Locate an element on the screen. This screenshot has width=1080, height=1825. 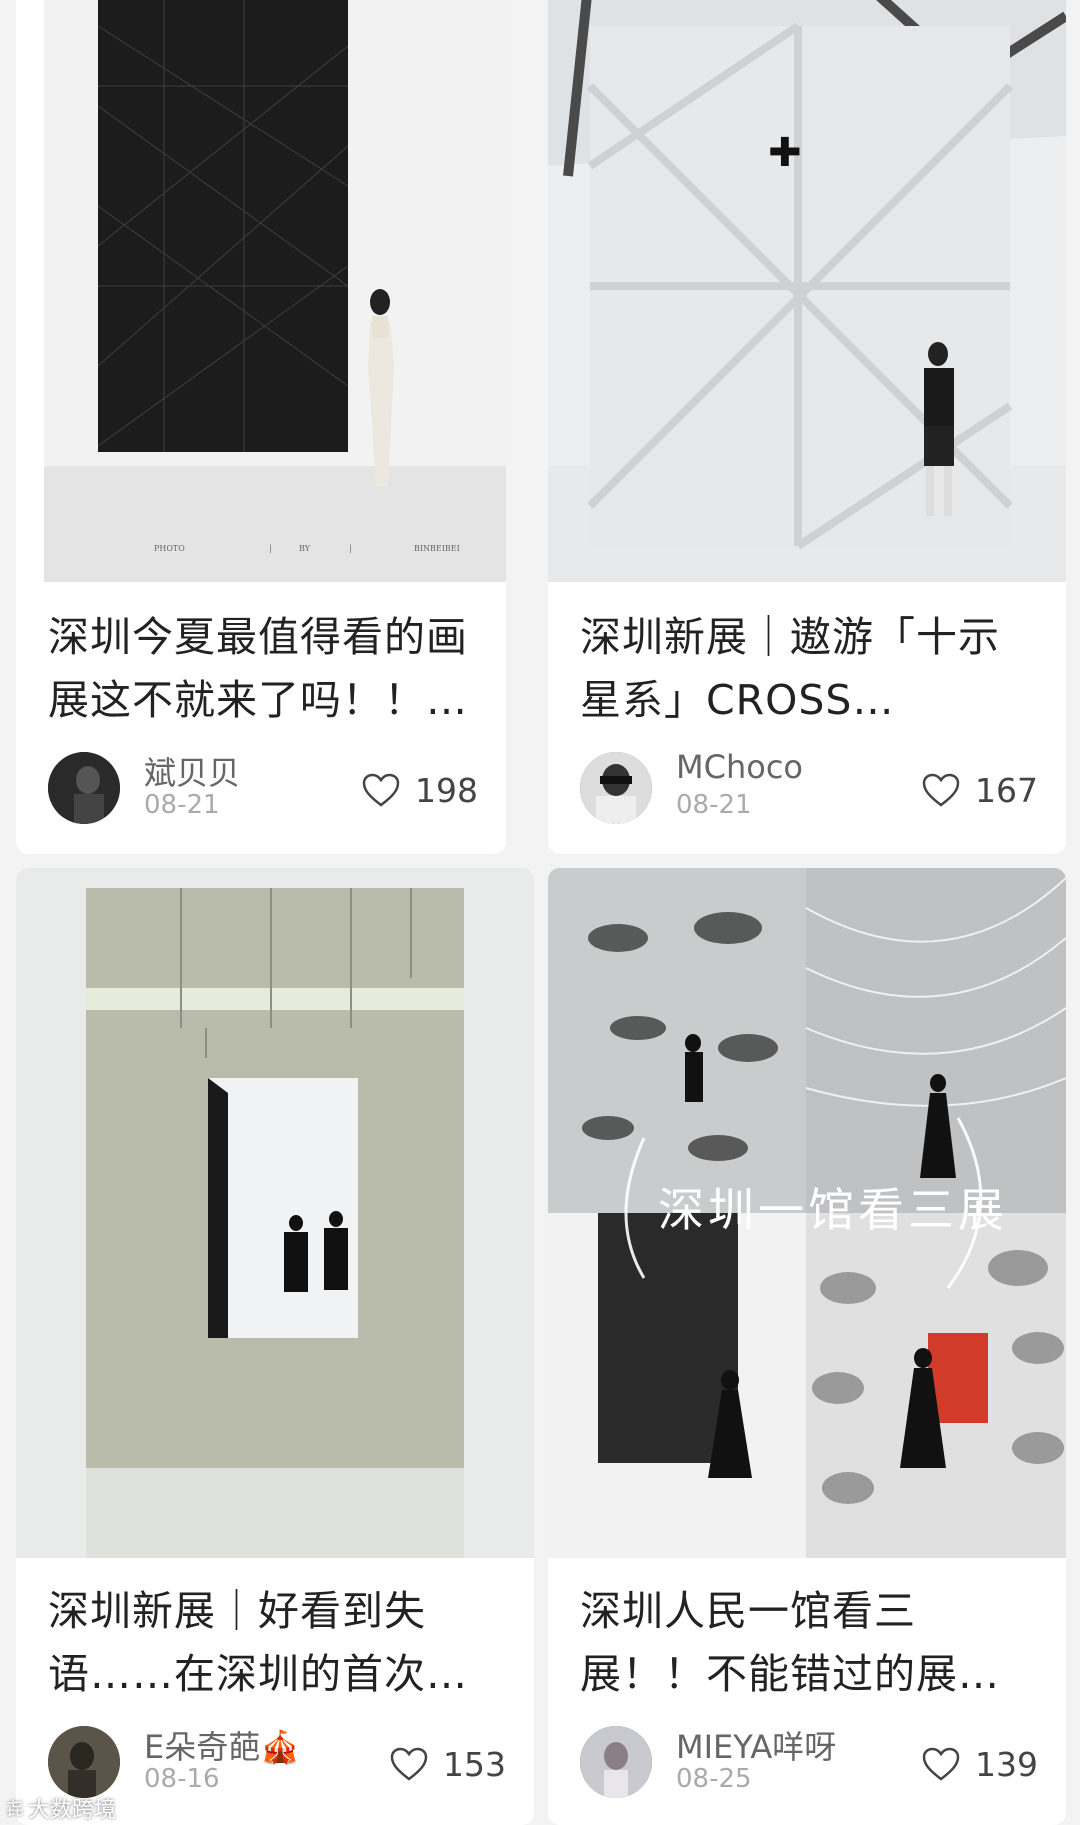
like-count: 198 is located at coordinates (446, 790).